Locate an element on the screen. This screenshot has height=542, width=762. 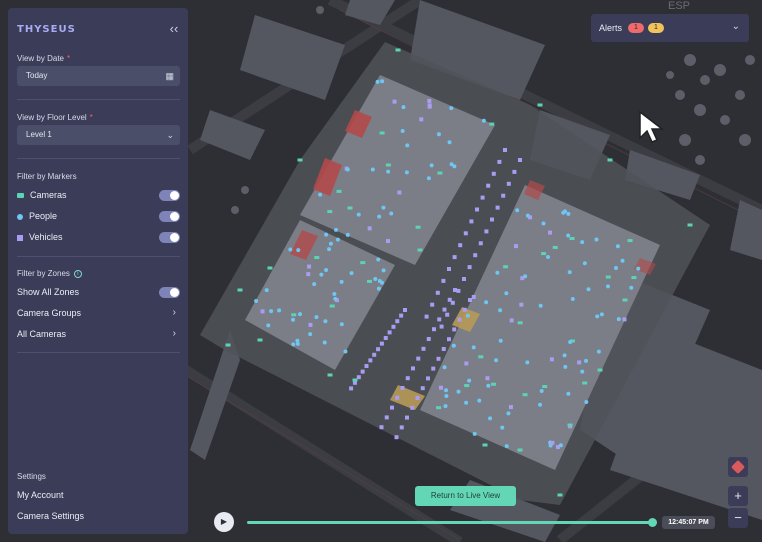
timeline-track is located at coordinates (450, 522).